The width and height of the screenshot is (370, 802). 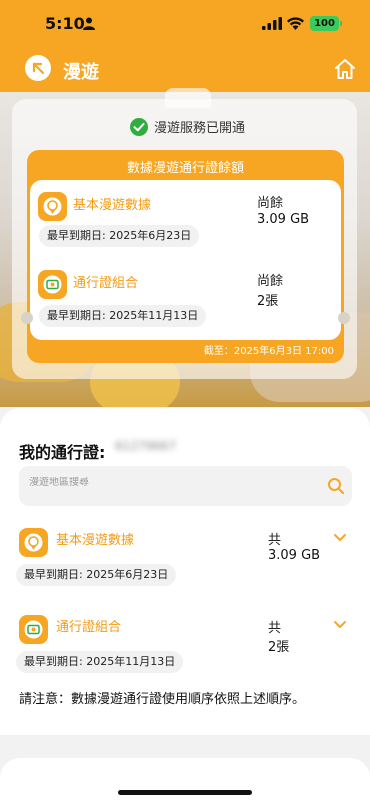 I want to click on arrow-up-left-icon, so click(x=38, y=68).